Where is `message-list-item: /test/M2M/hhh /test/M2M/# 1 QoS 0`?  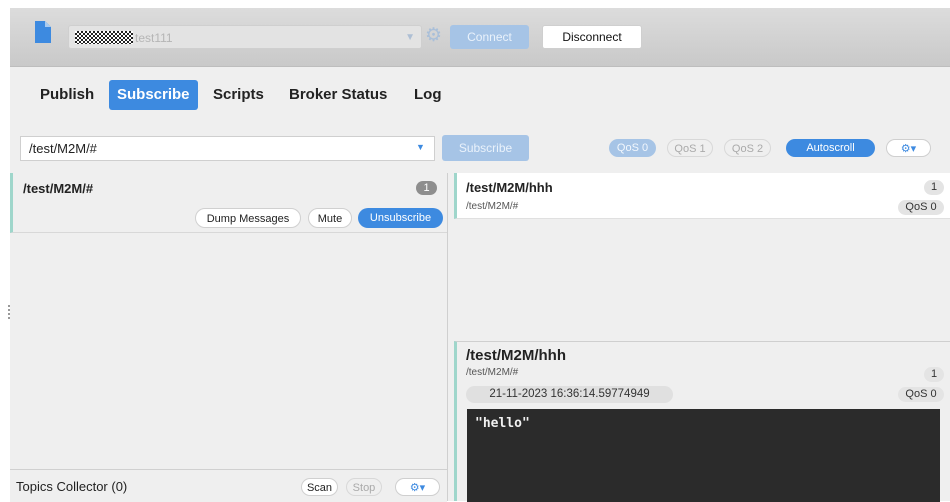 message-list-item: /test/M2M/hhh /test/M2M/# 1 QoS 0 is located at coordinates (702, 196).